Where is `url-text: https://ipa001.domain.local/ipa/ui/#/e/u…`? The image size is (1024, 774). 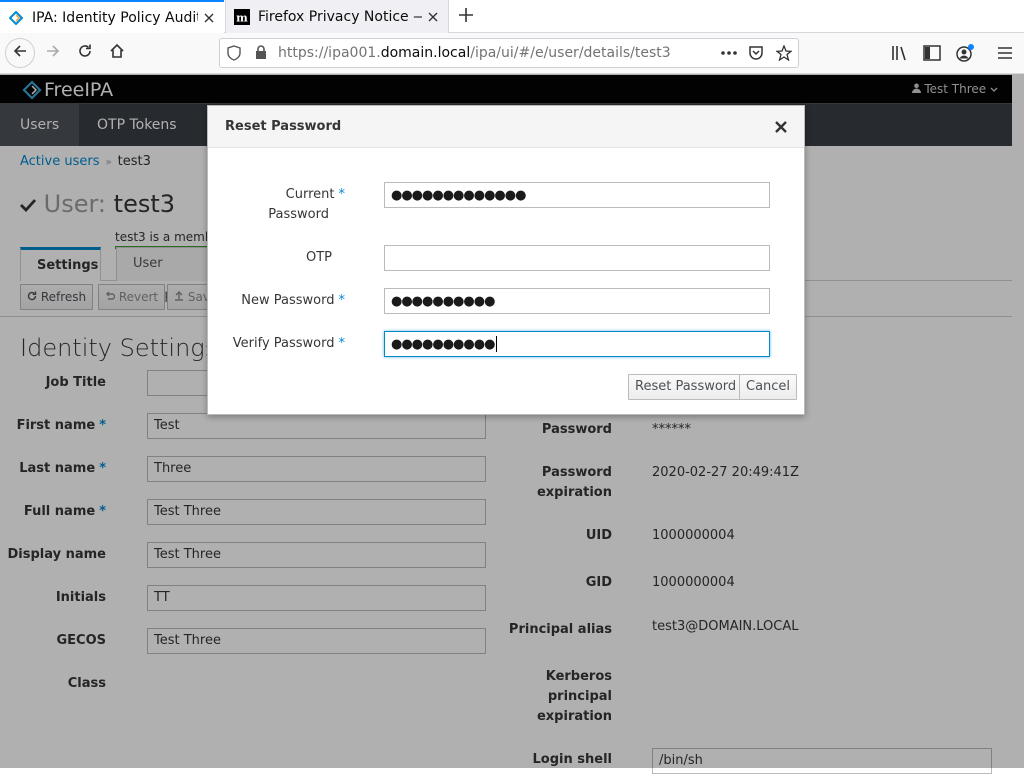 url-text: https://ipa001.domain.local/ipa/ui/#/e/u… is located at coordinates (474, 53).